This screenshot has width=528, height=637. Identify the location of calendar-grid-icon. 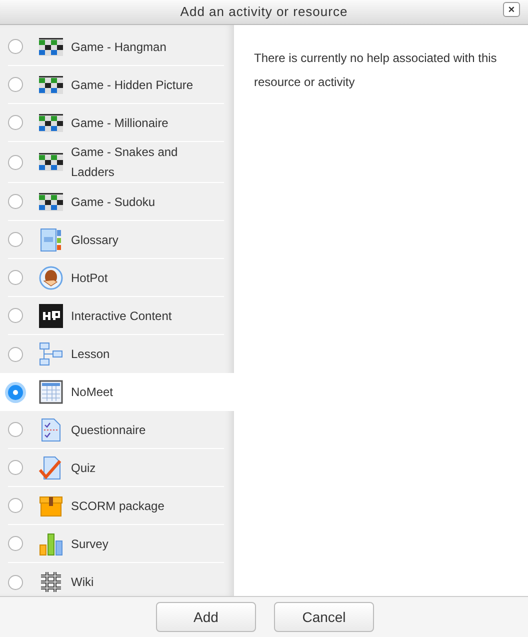
(51, 392).